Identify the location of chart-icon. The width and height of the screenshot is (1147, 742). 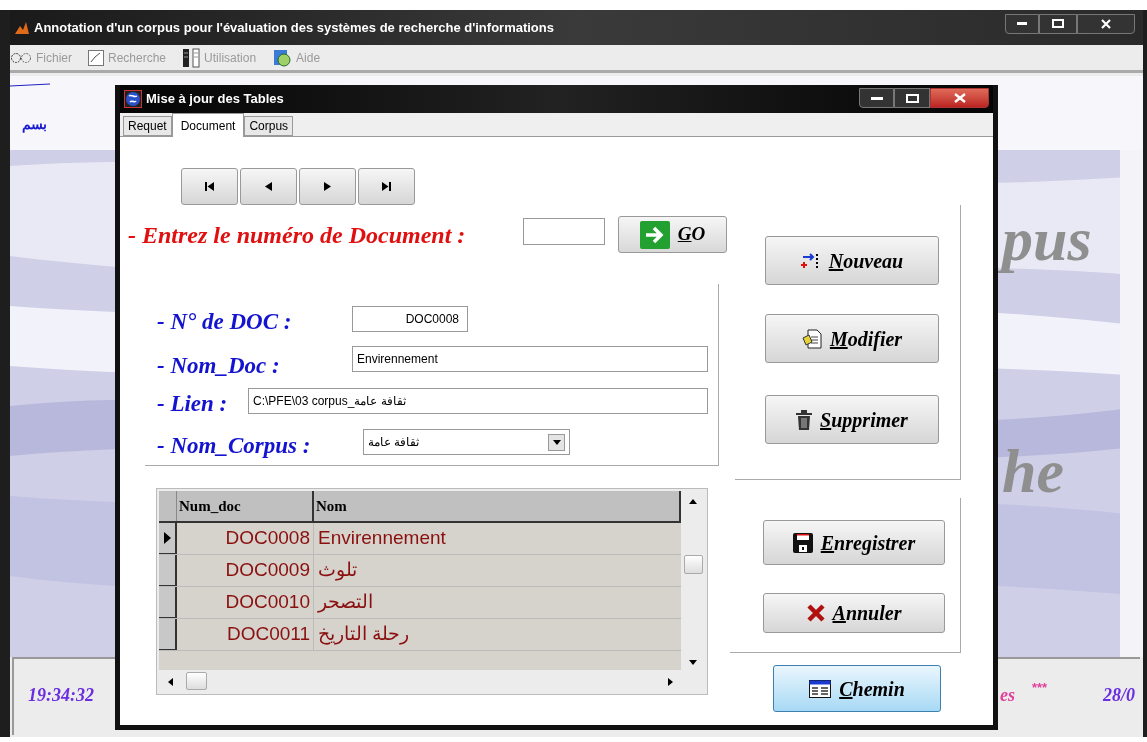
(96, 57).